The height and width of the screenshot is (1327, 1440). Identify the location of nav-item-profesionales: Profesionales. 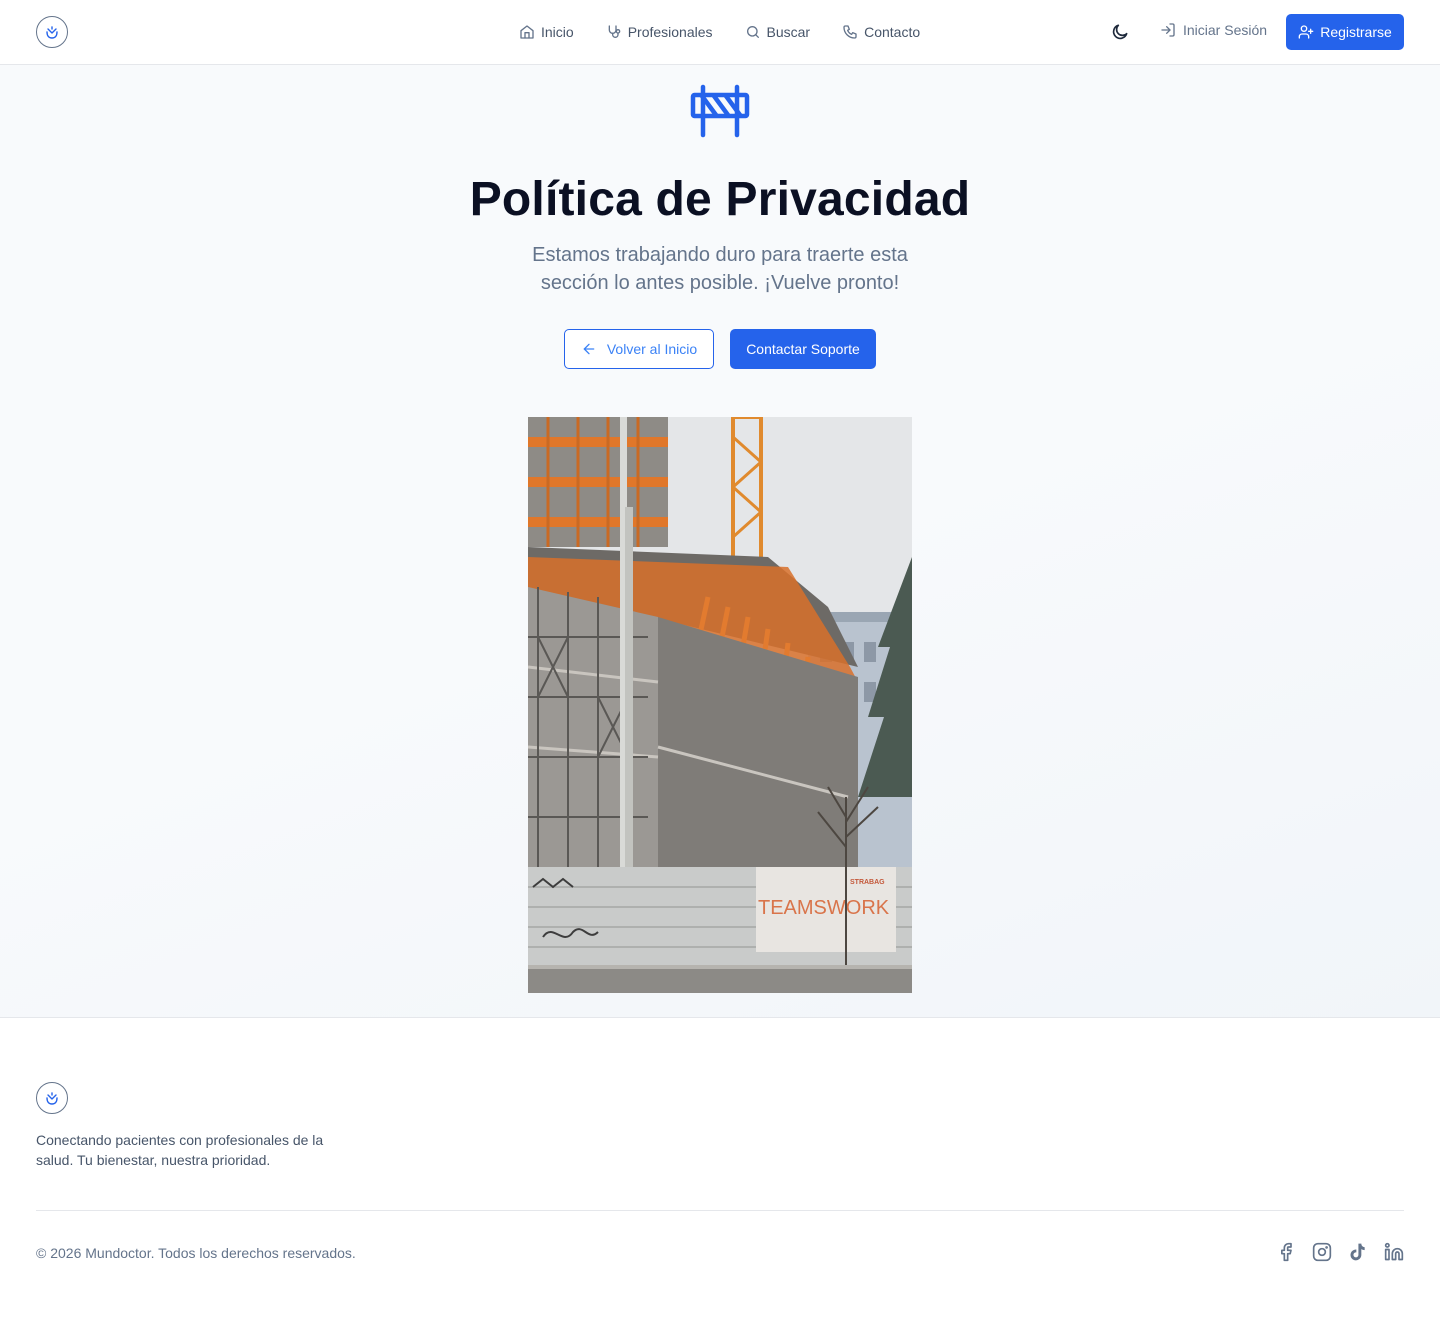
(659, 32).